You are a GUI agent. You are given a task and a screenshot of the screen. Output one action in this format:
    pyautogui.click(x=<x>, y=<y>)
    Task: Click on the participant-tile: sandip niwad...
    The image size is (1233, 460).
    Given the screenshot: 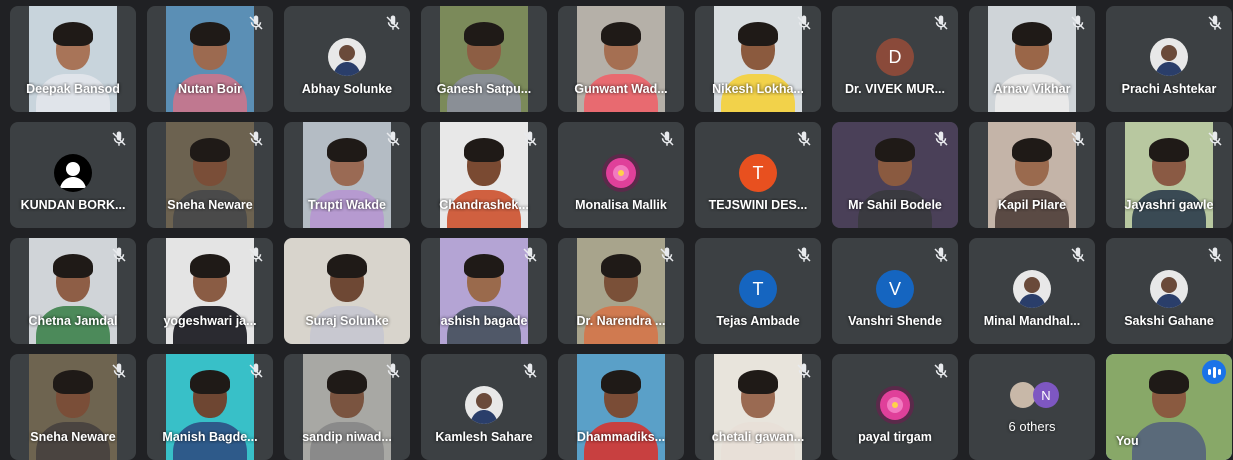 What is the action you would take?
    pyautogui.click(x=347, y=407)
    